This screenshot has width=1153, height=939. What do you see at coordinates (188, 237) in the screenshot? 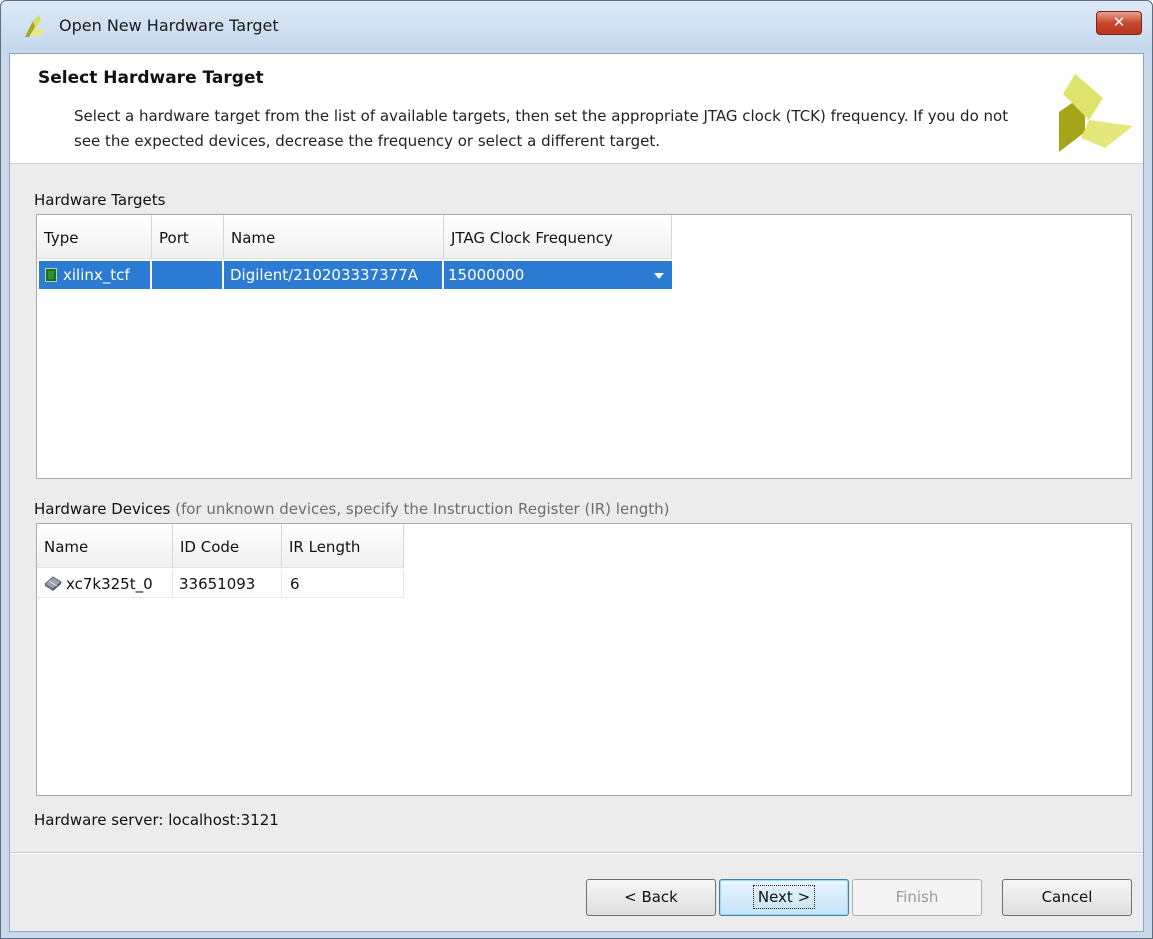
I see `column-header-port: Port` at bounding box center [188, 237].